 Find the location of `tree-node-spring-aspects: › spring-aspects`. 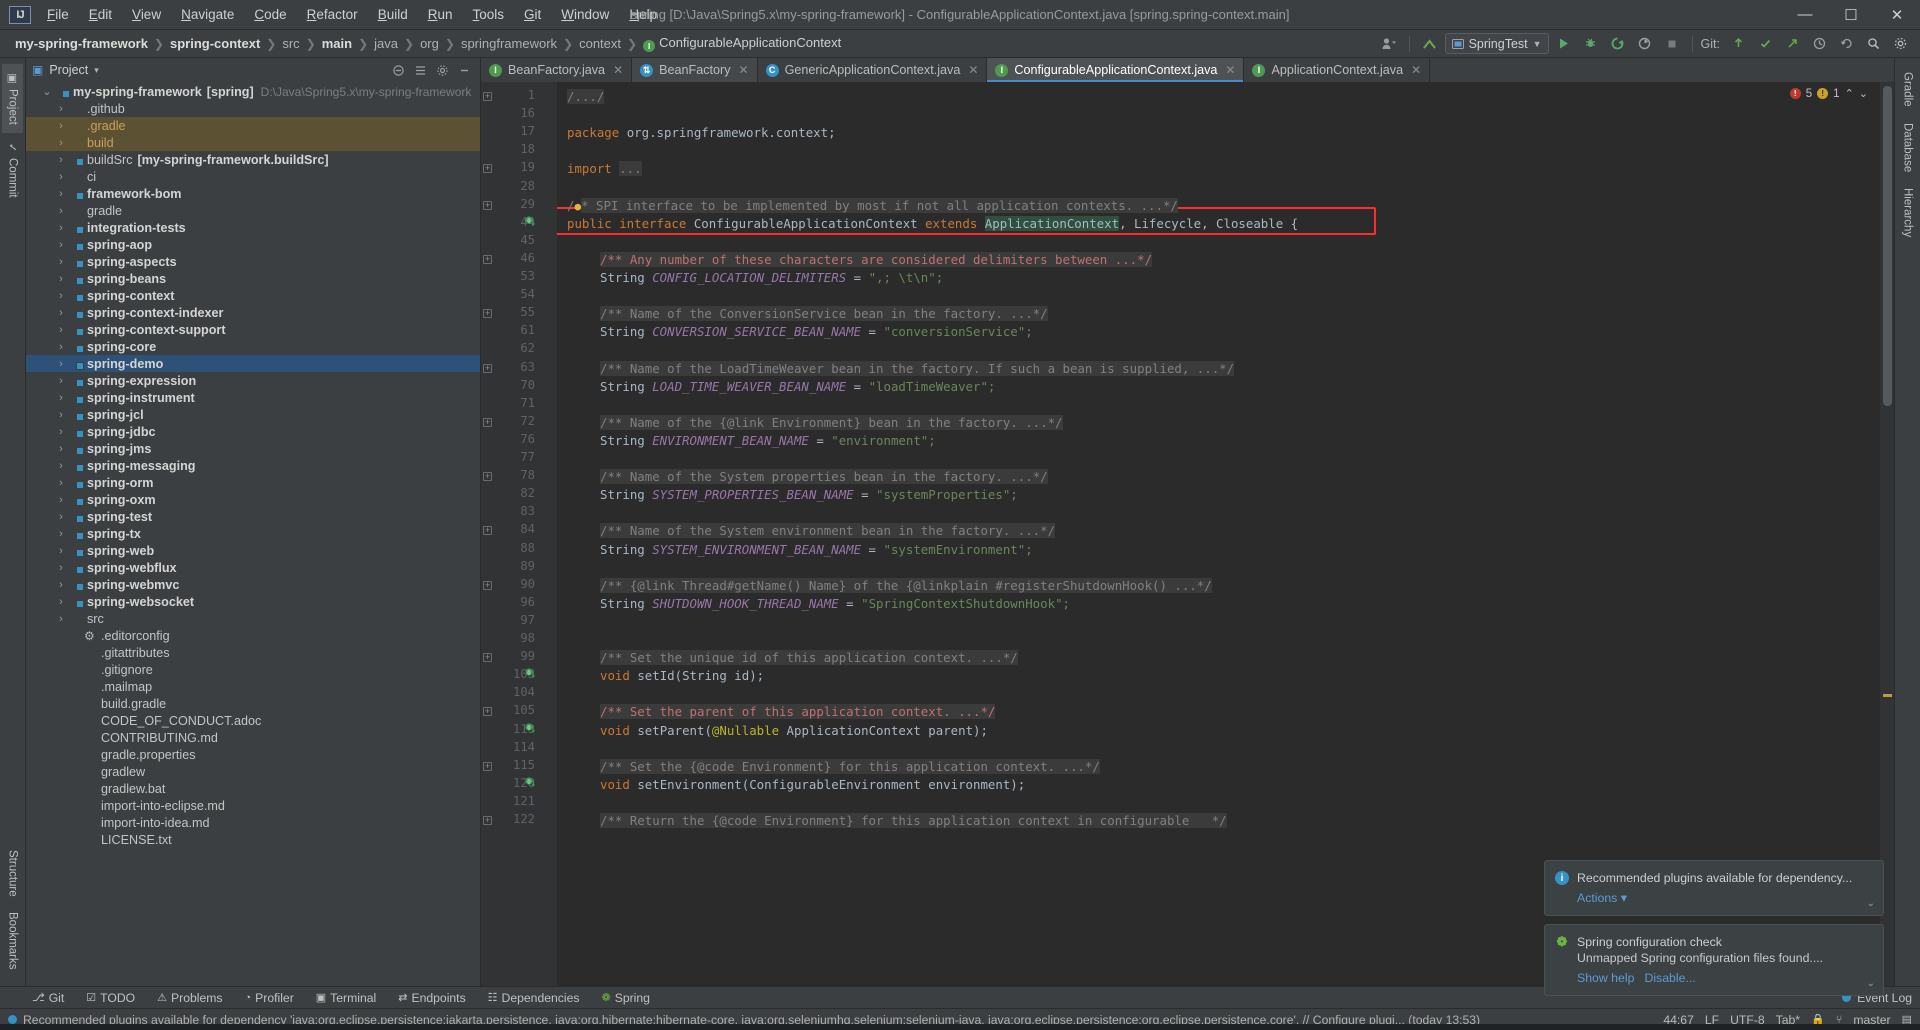

tree-node-spring-aspects: › spring-aspects is located at coordinates (253, 261).